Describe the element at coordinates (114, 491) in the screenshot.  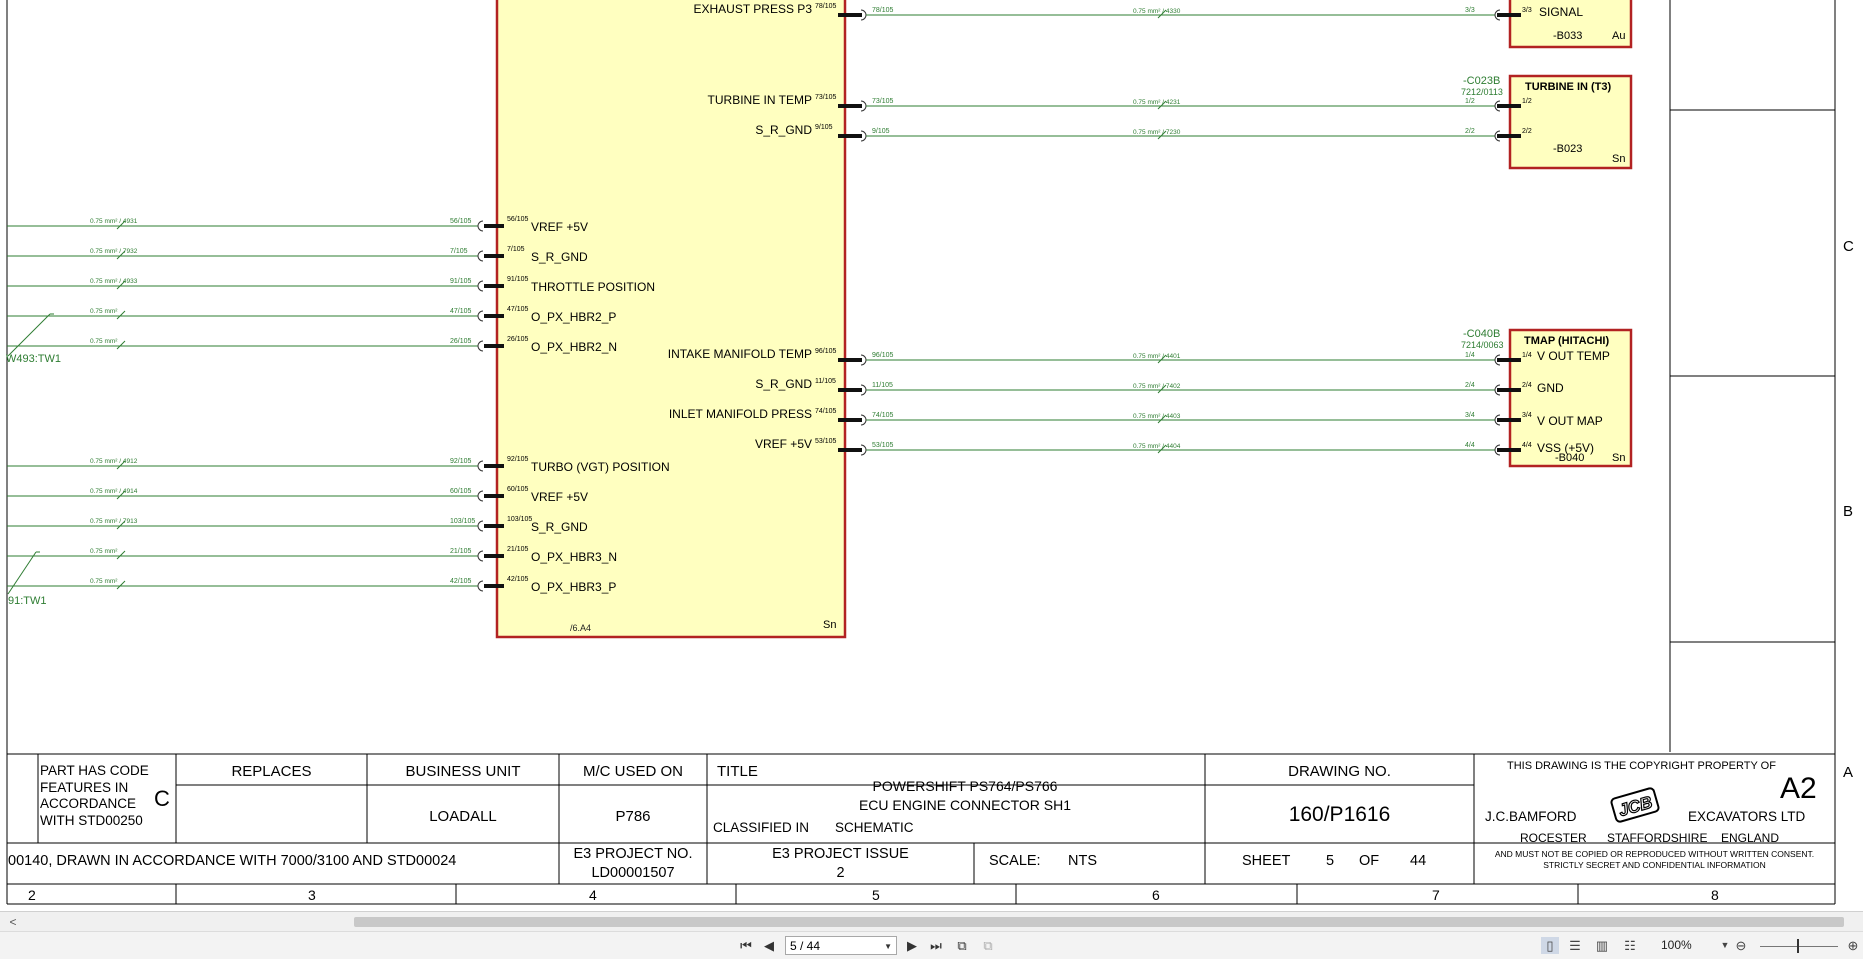
I see `wire-spec: 0.75 mm² / 4914` at that location.